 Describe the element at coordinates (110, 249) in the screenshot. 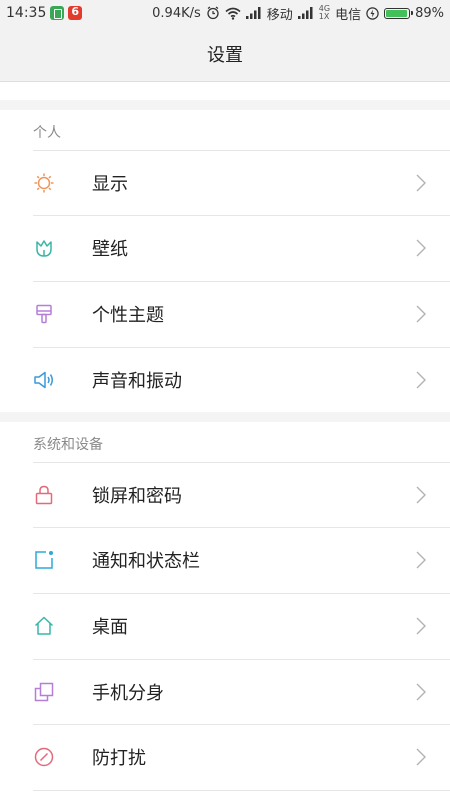

I see `settings-item-label: 壁纸` at that location.